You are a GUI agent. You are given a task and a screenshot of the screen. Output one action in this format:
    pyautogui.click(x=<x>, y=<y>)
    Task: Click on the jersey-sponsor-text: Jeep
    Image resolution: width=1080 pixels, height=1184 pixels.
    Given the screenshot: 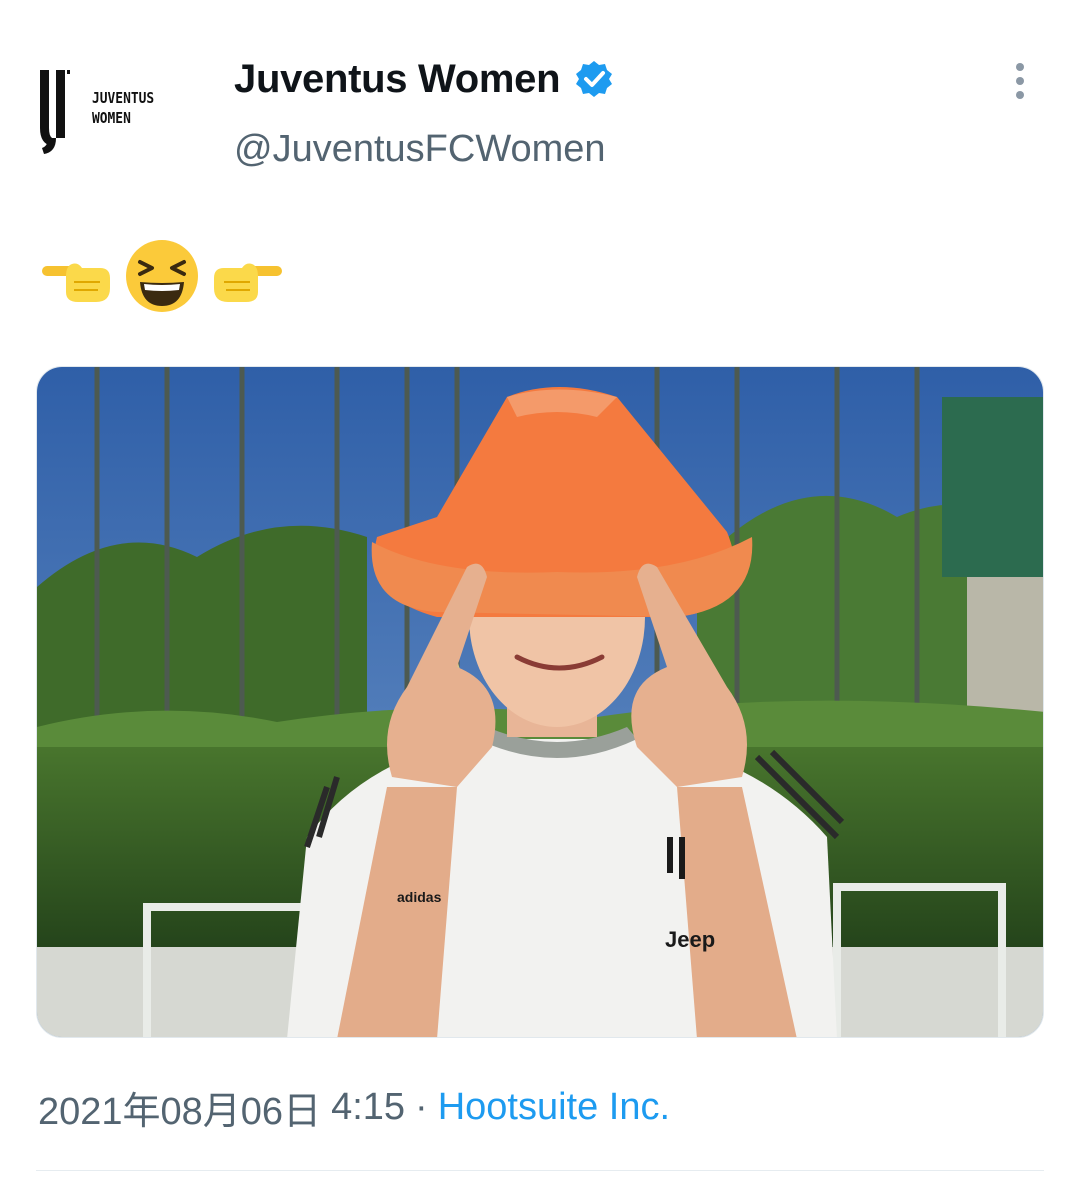 What is the action you would take?
    pyautogui.click(x=690, y=939)
    